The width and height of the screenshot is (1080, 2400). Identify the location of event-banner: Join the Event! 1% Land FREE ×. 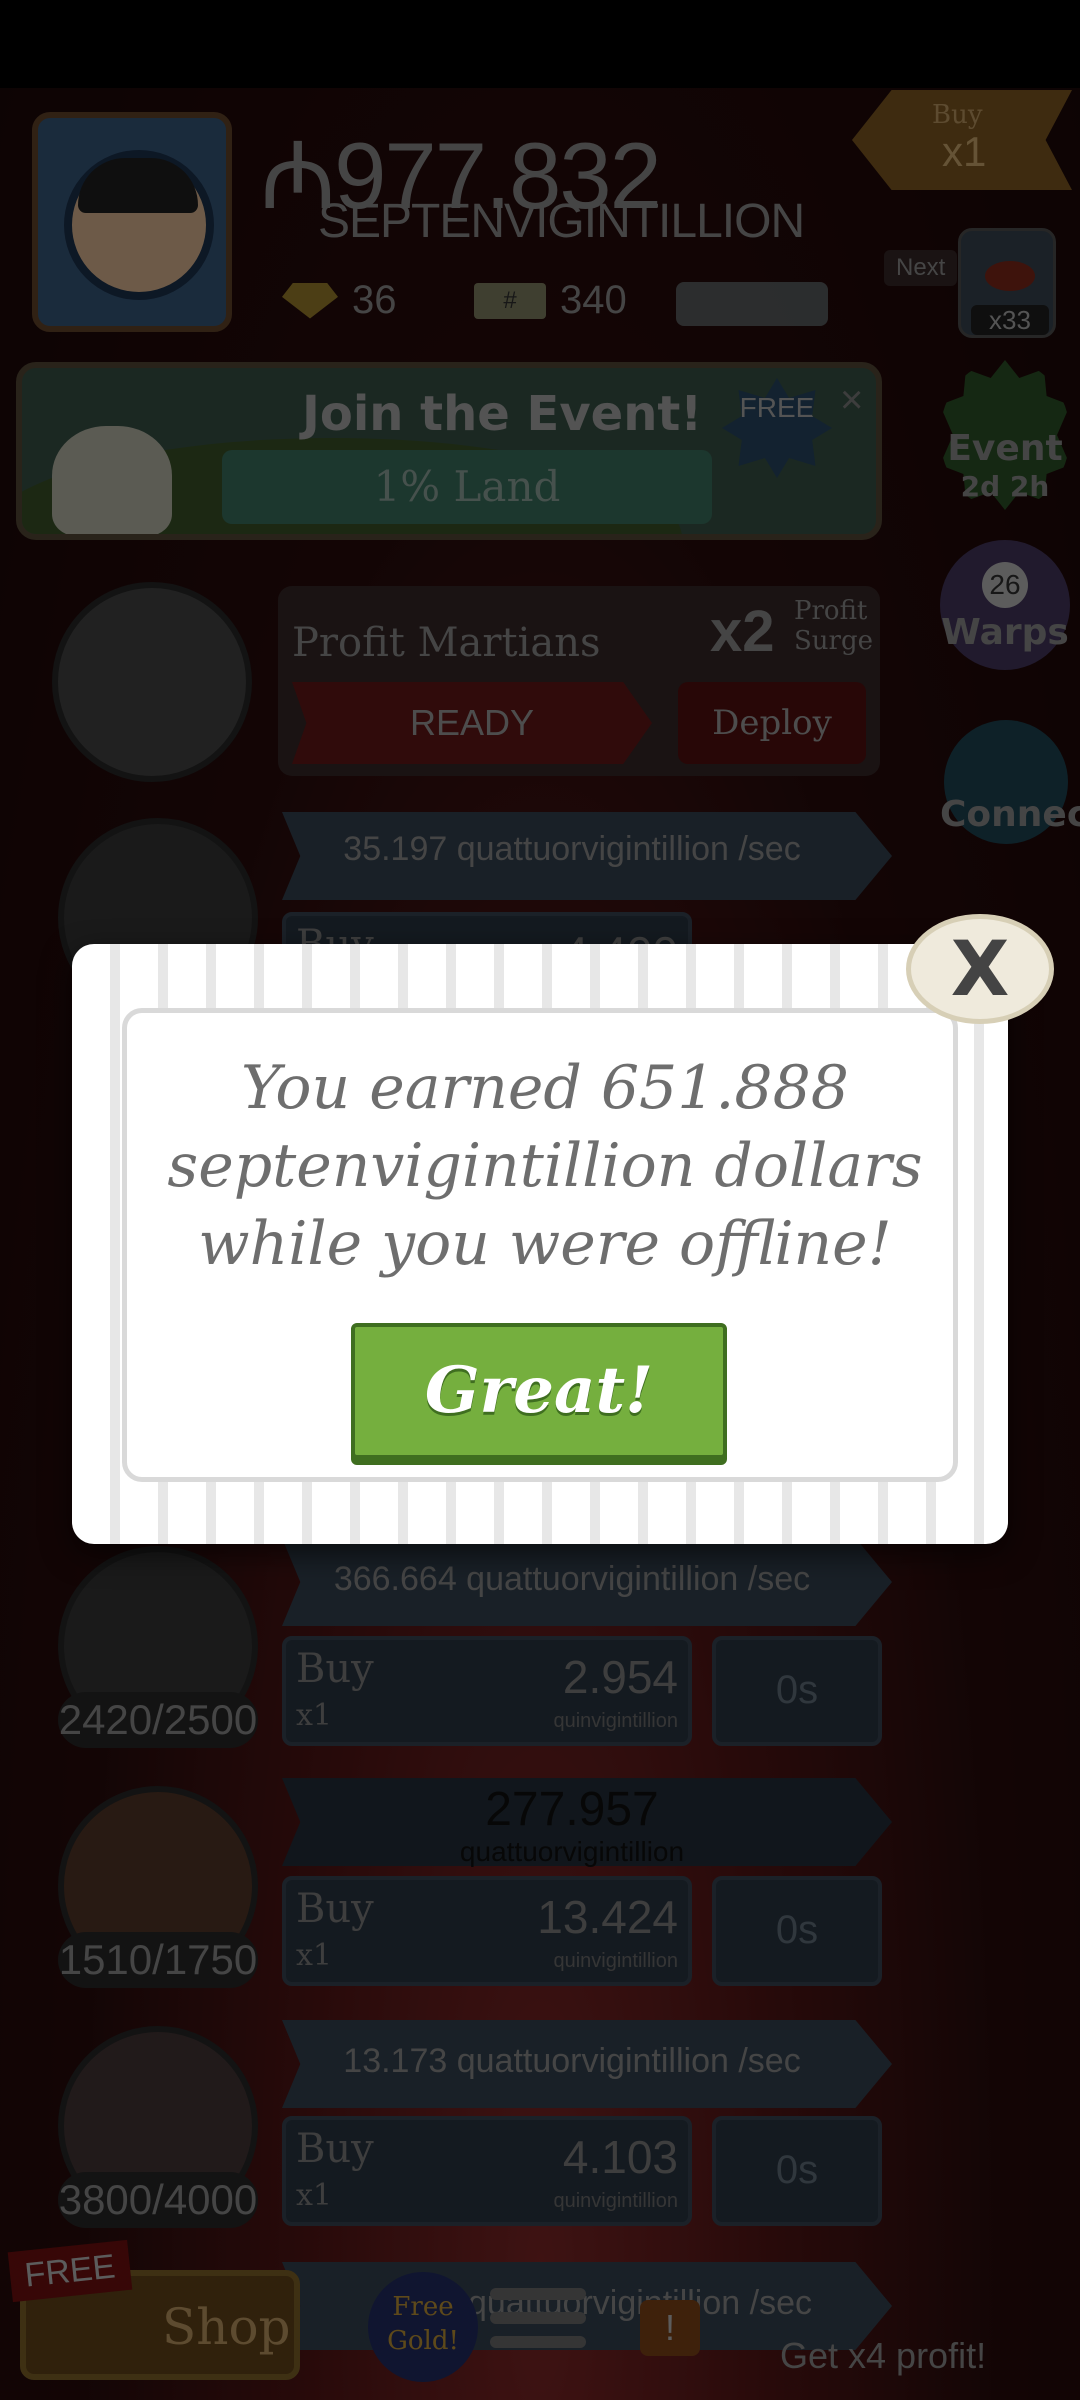
(449, 451).